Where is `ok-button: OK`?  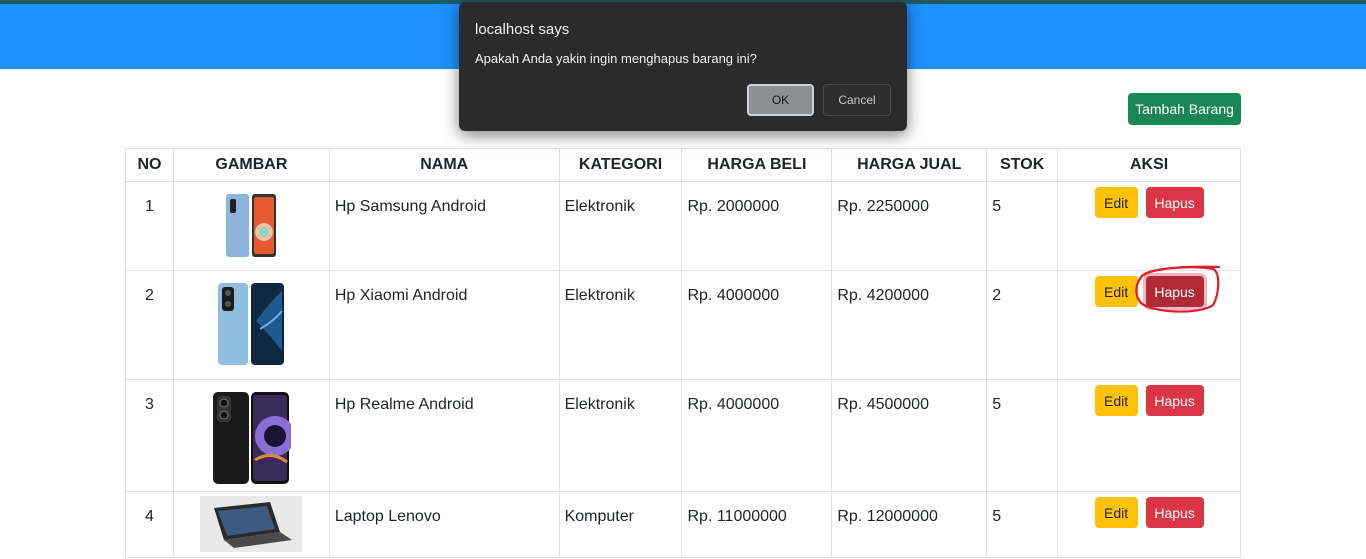 ok-button: OK is located at coordinates (780, 100).